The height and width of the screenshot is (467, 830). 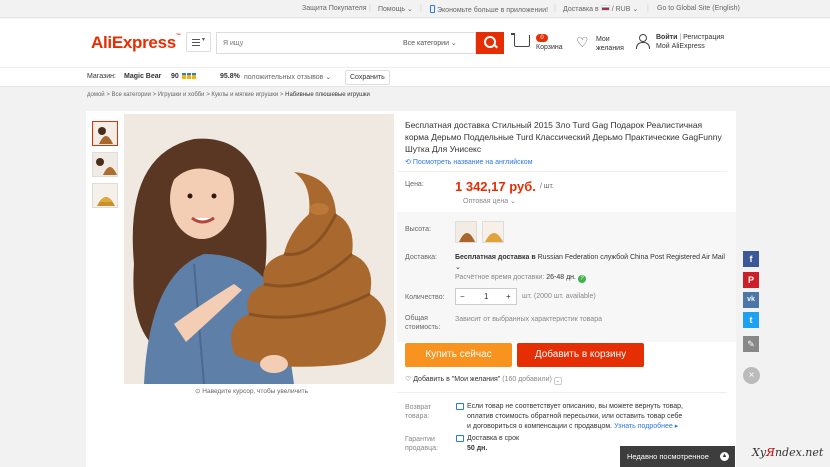 I want to click on site-watermark: XyЯndex.net, so click(x=788, y=452).